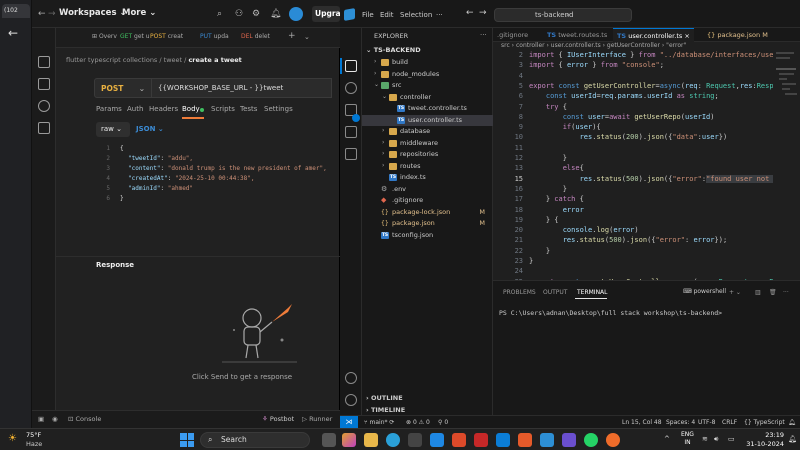 This screenshot has height=450, width=800. Describe the element at coordinates (255, 36) in the screenshot. I see `tab-delete: DEL delet` at that location.